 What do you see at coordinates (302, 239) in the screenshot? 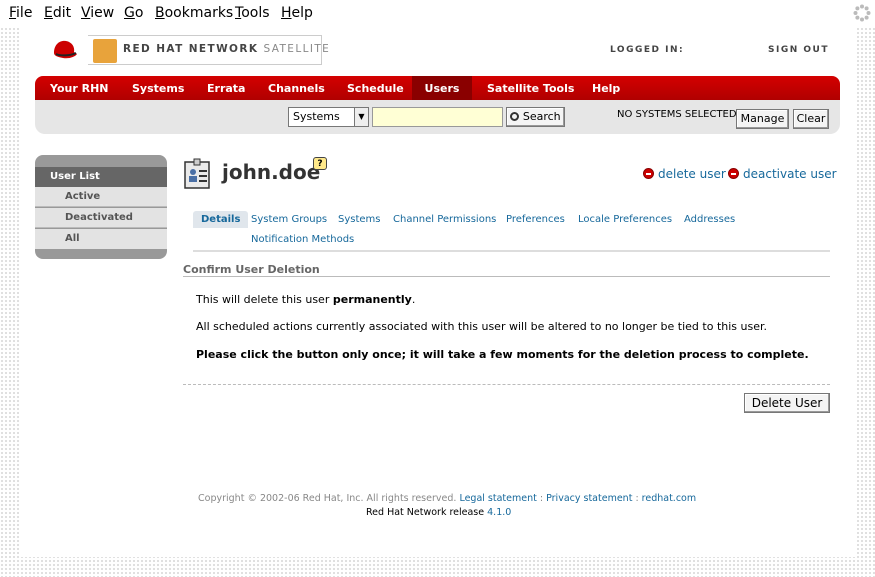
I see `tab-notification-methods: Notification Methods` at bounding box center [302, 239].